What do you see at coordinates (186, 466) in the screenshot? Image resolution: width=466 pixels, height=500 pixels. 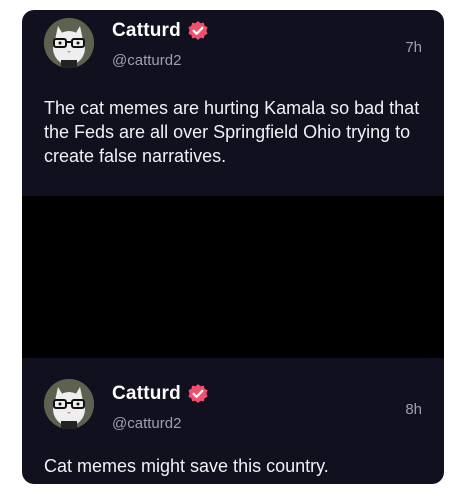 I see `post-text: Cat memes might save this country.` at bounding box center [186, 466].